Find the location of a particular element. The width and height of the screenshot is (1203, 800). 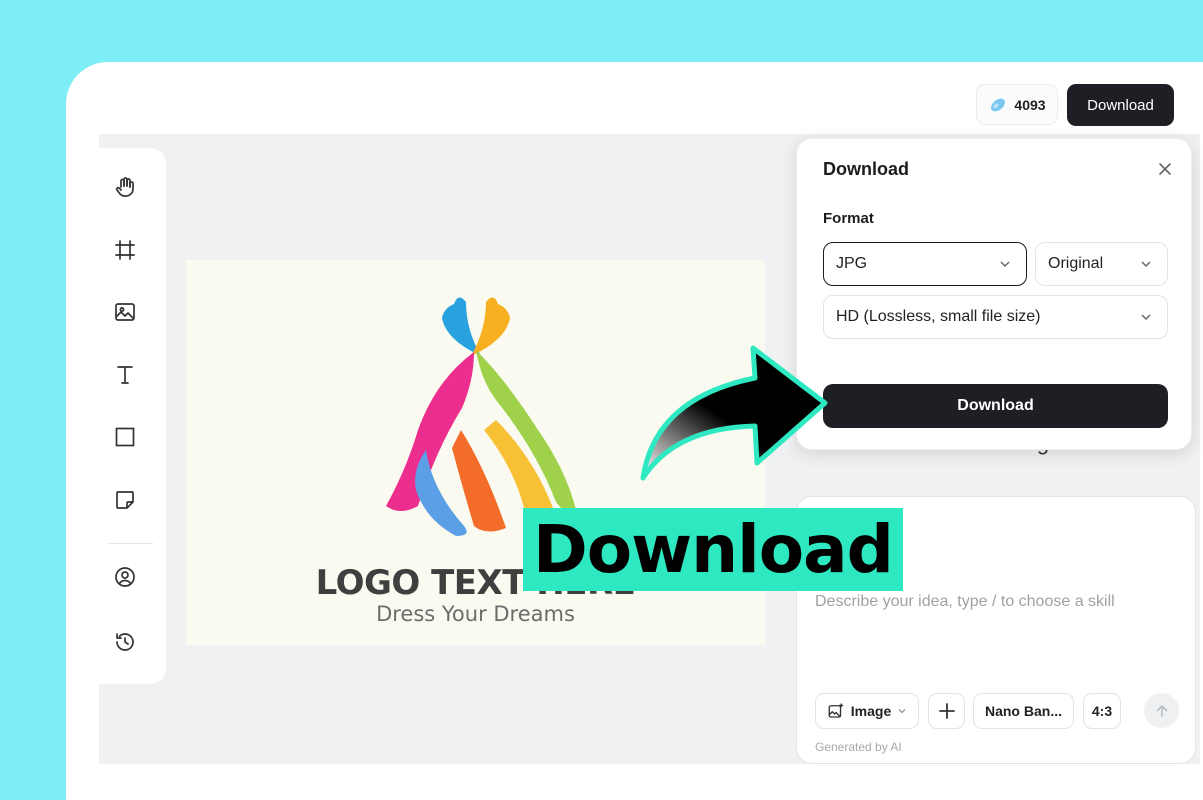

image-sparkle-icon is located at coordinates (835, 710).